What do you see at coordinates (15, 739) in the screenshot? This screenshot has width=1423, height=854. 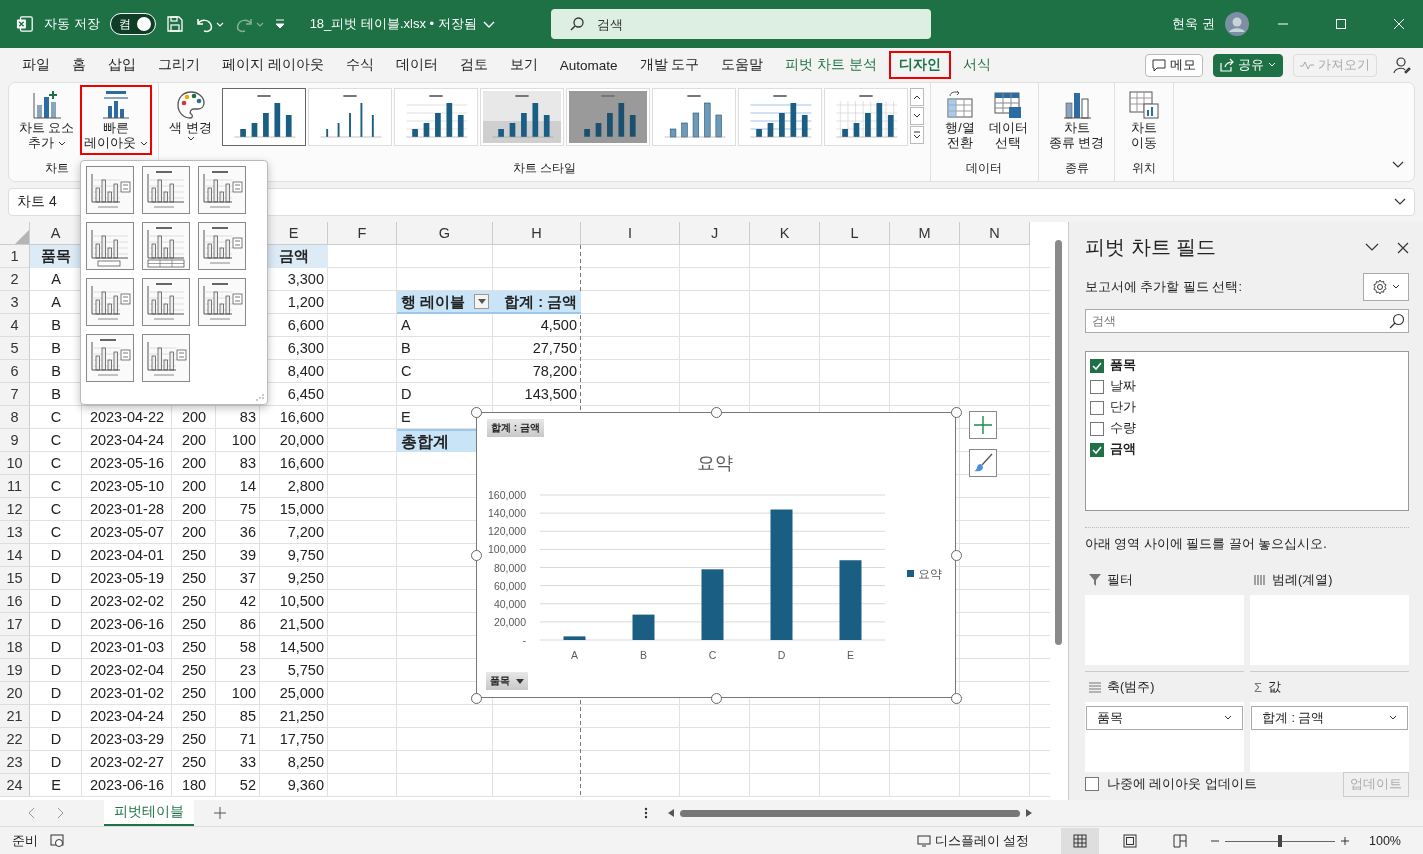 I see `row-header: 22` at bounding box center [15, 739].